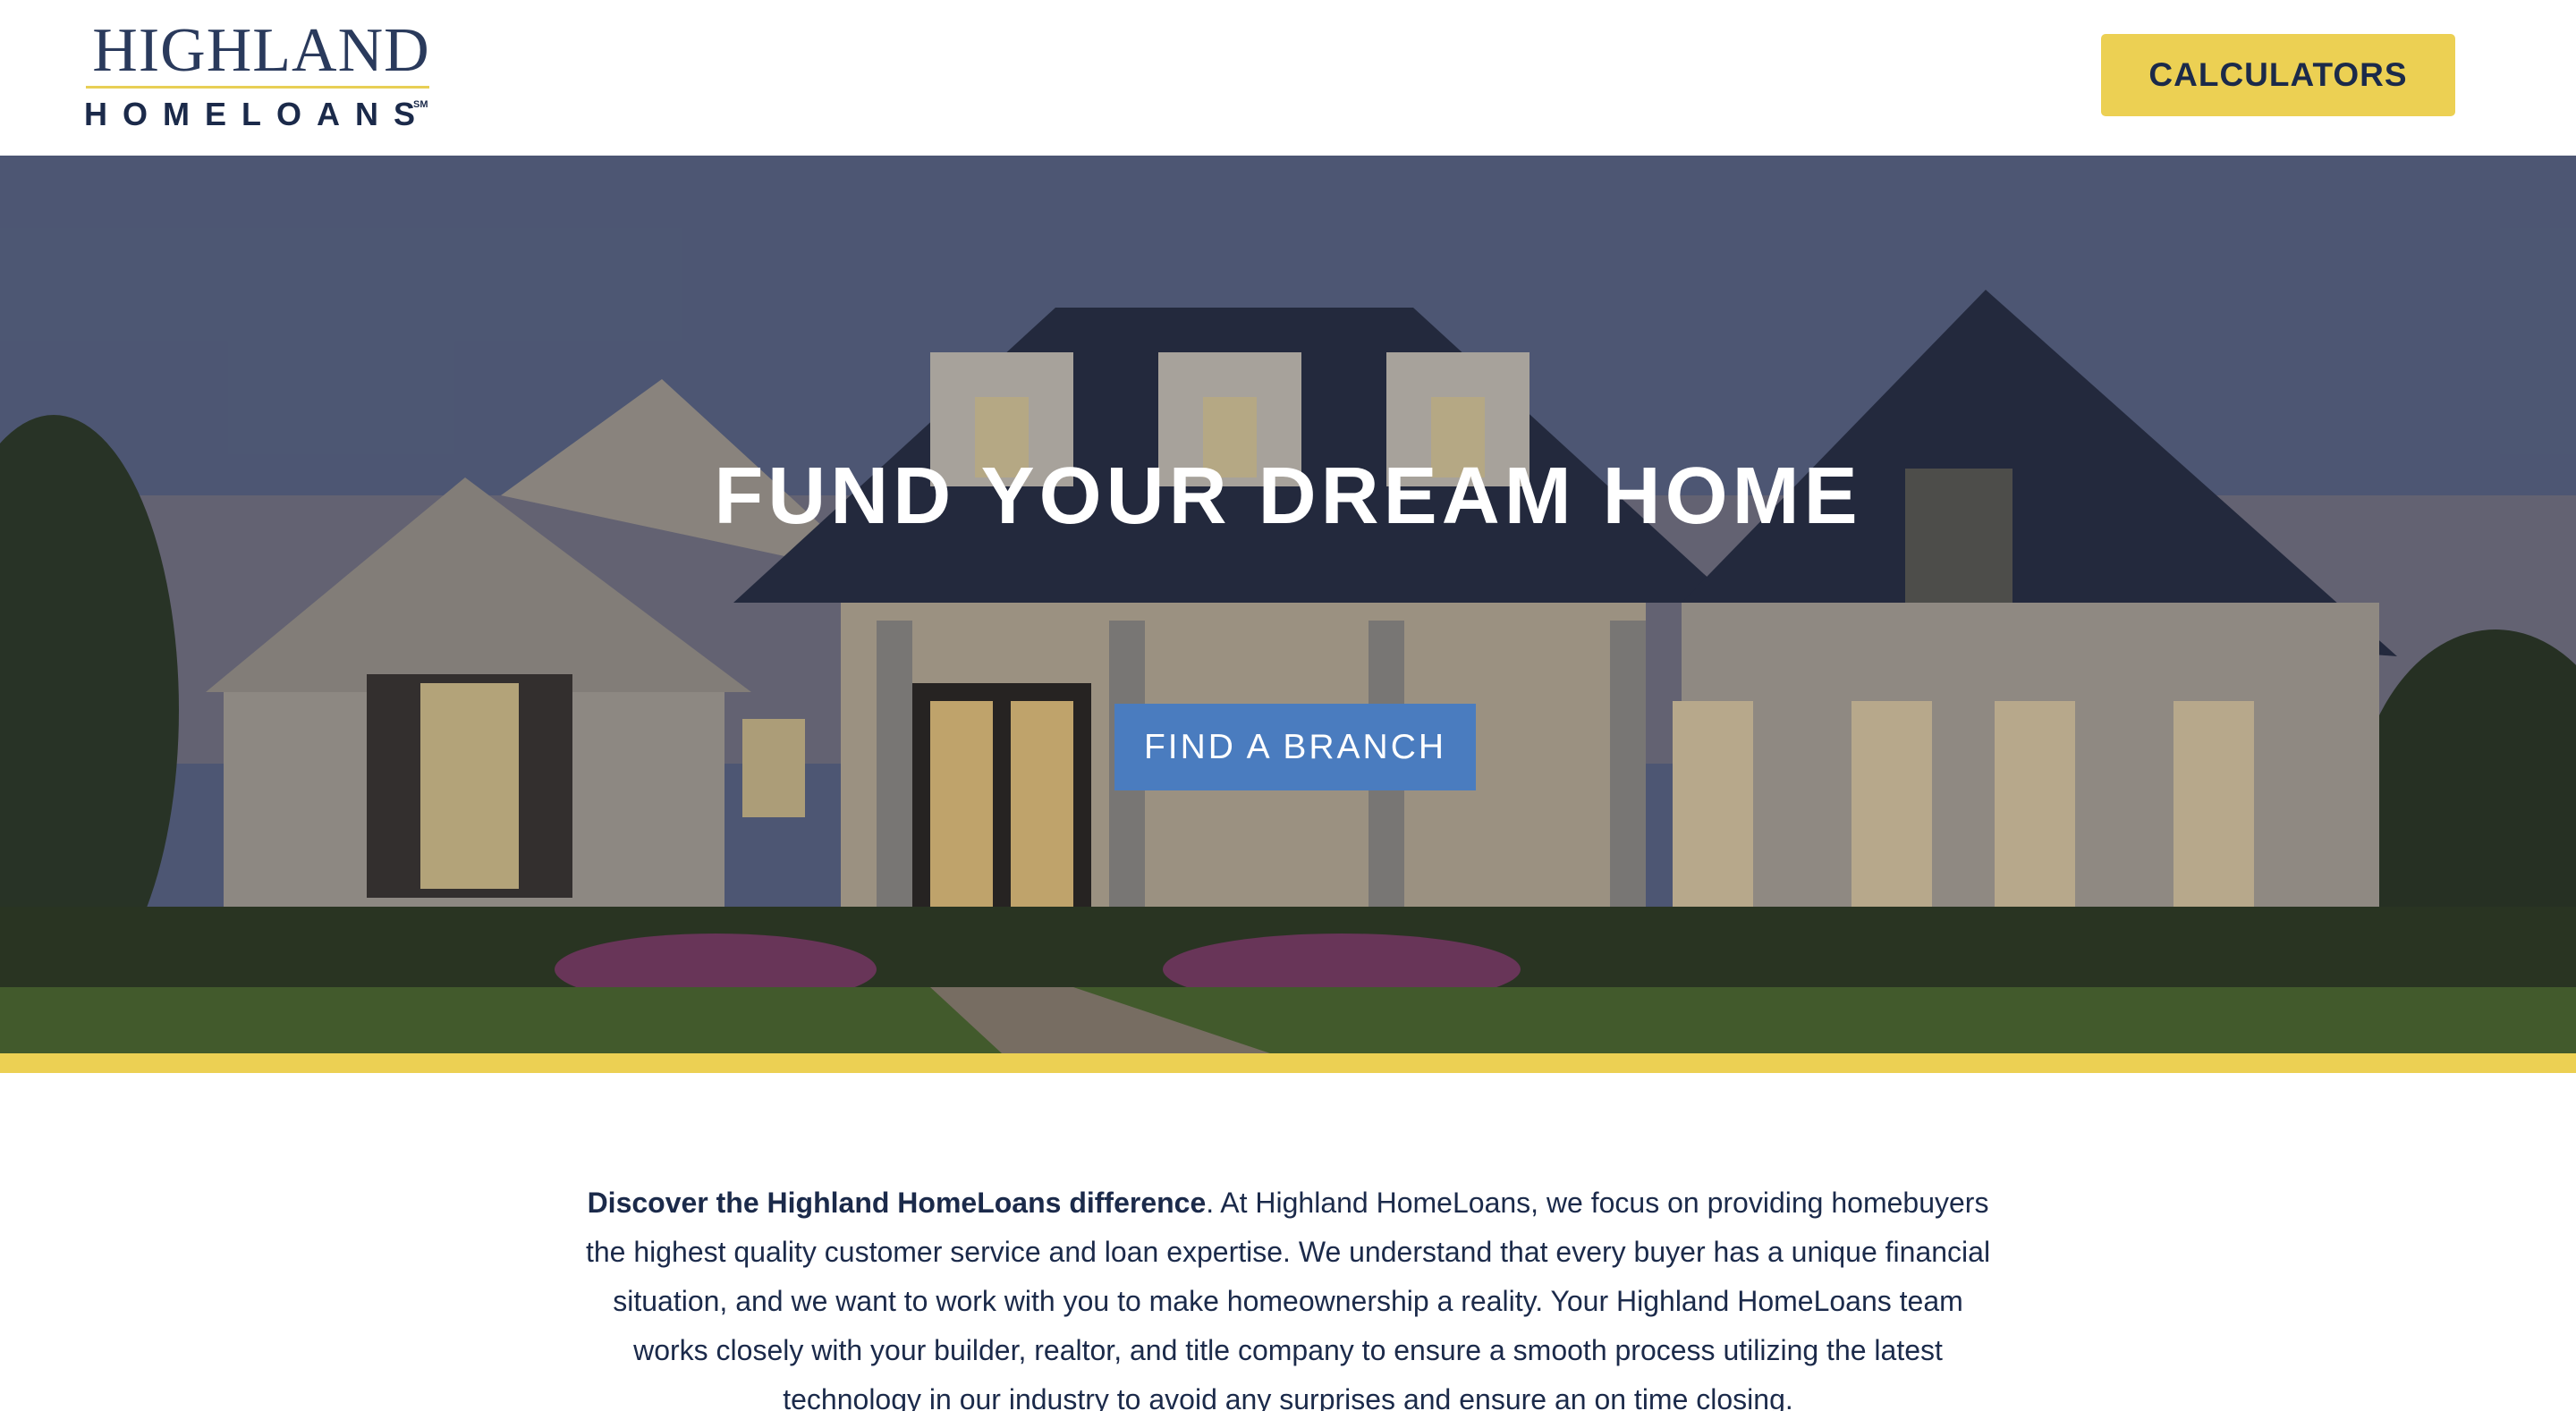 This screenshot has width=2576, height=1411. Describe the element at coordinates (1288, 497) in the screenshot. I see `hero-title: FUND YOUR DREAM HOME` at that location.